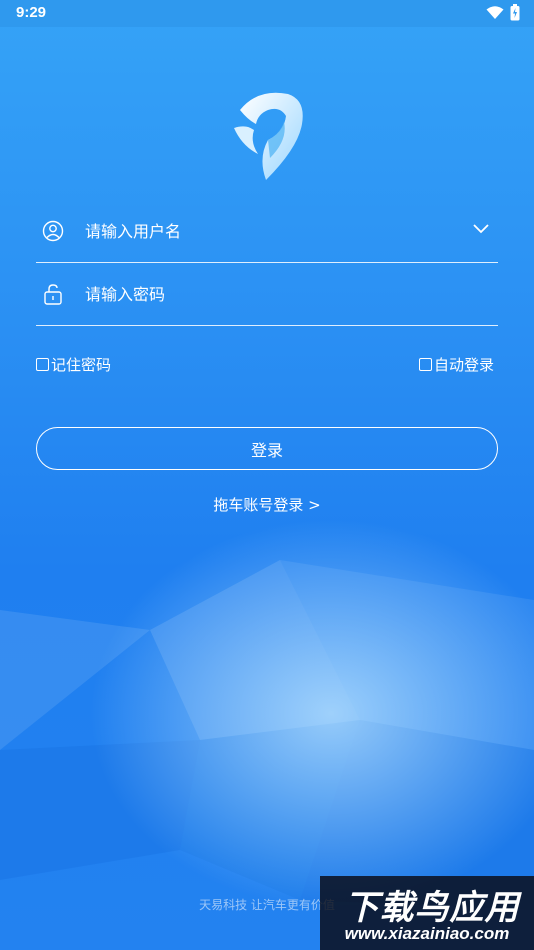 The image size is (534, 950). I want to click on unlock-icon, so click(53, 294).